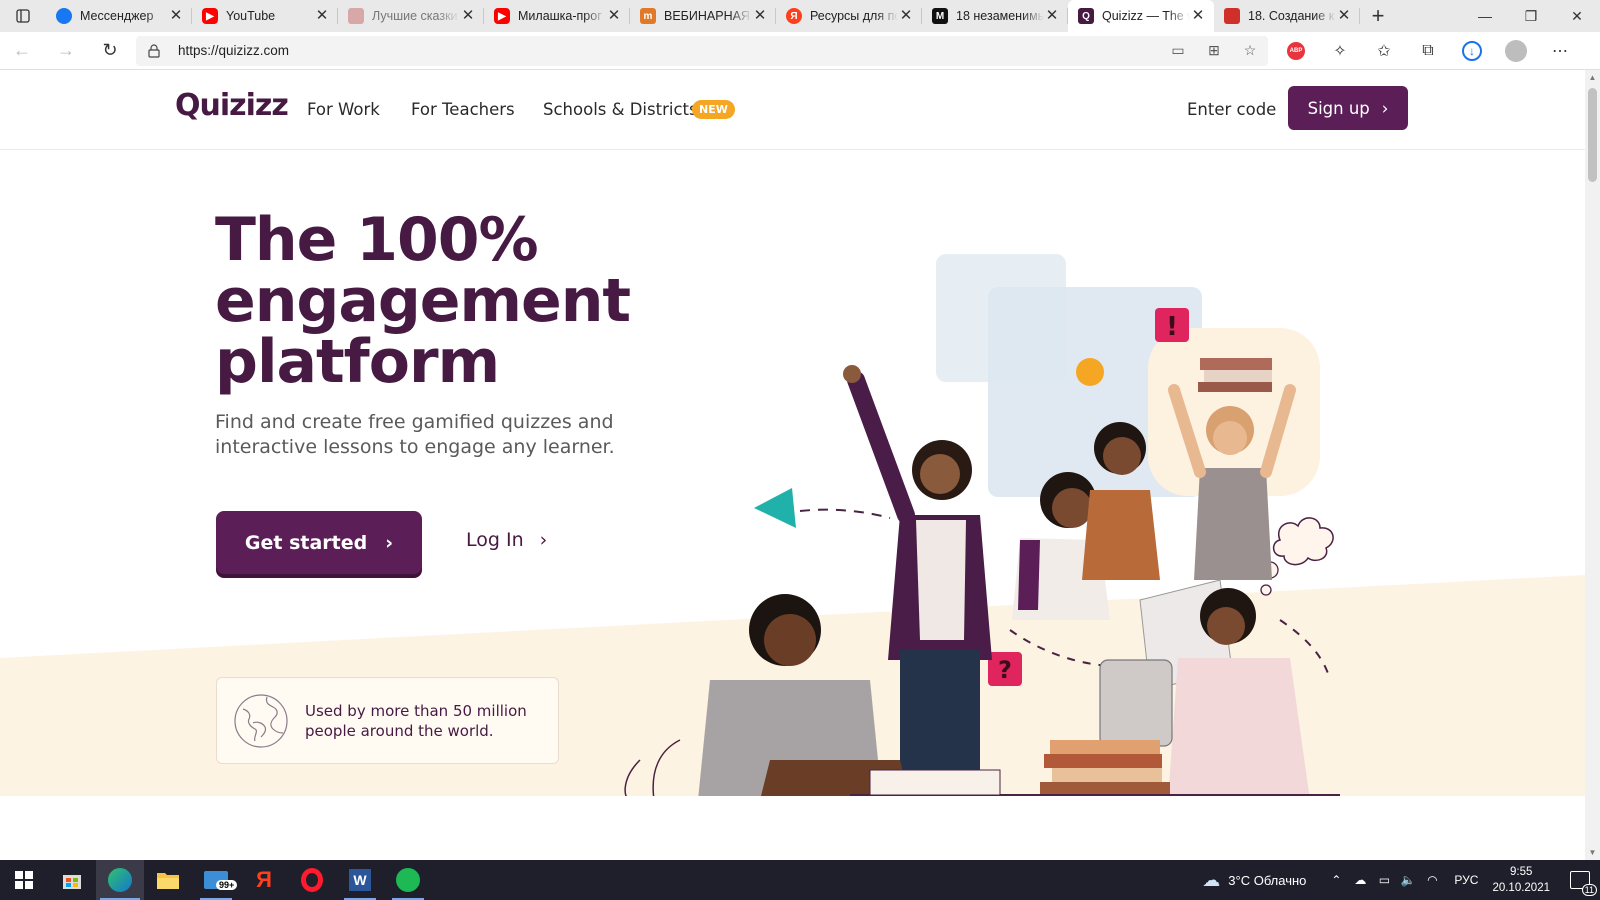 This screenshot has width=1600, height=900. I want to click on get-started-button: Get started ›, so click(319, 542).